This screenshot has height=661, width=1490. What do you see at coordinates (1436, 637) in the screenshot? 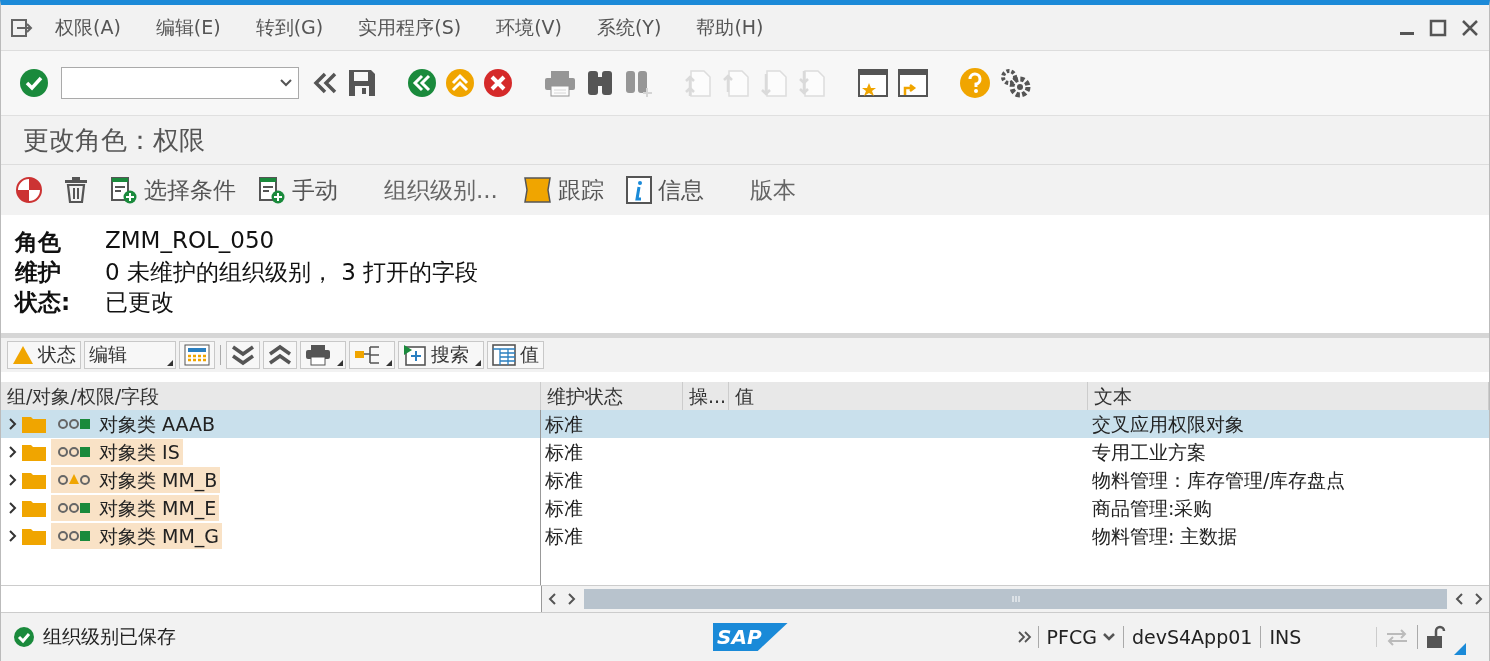
I see `unlocked-icon` at bounding box center [1436, 637].